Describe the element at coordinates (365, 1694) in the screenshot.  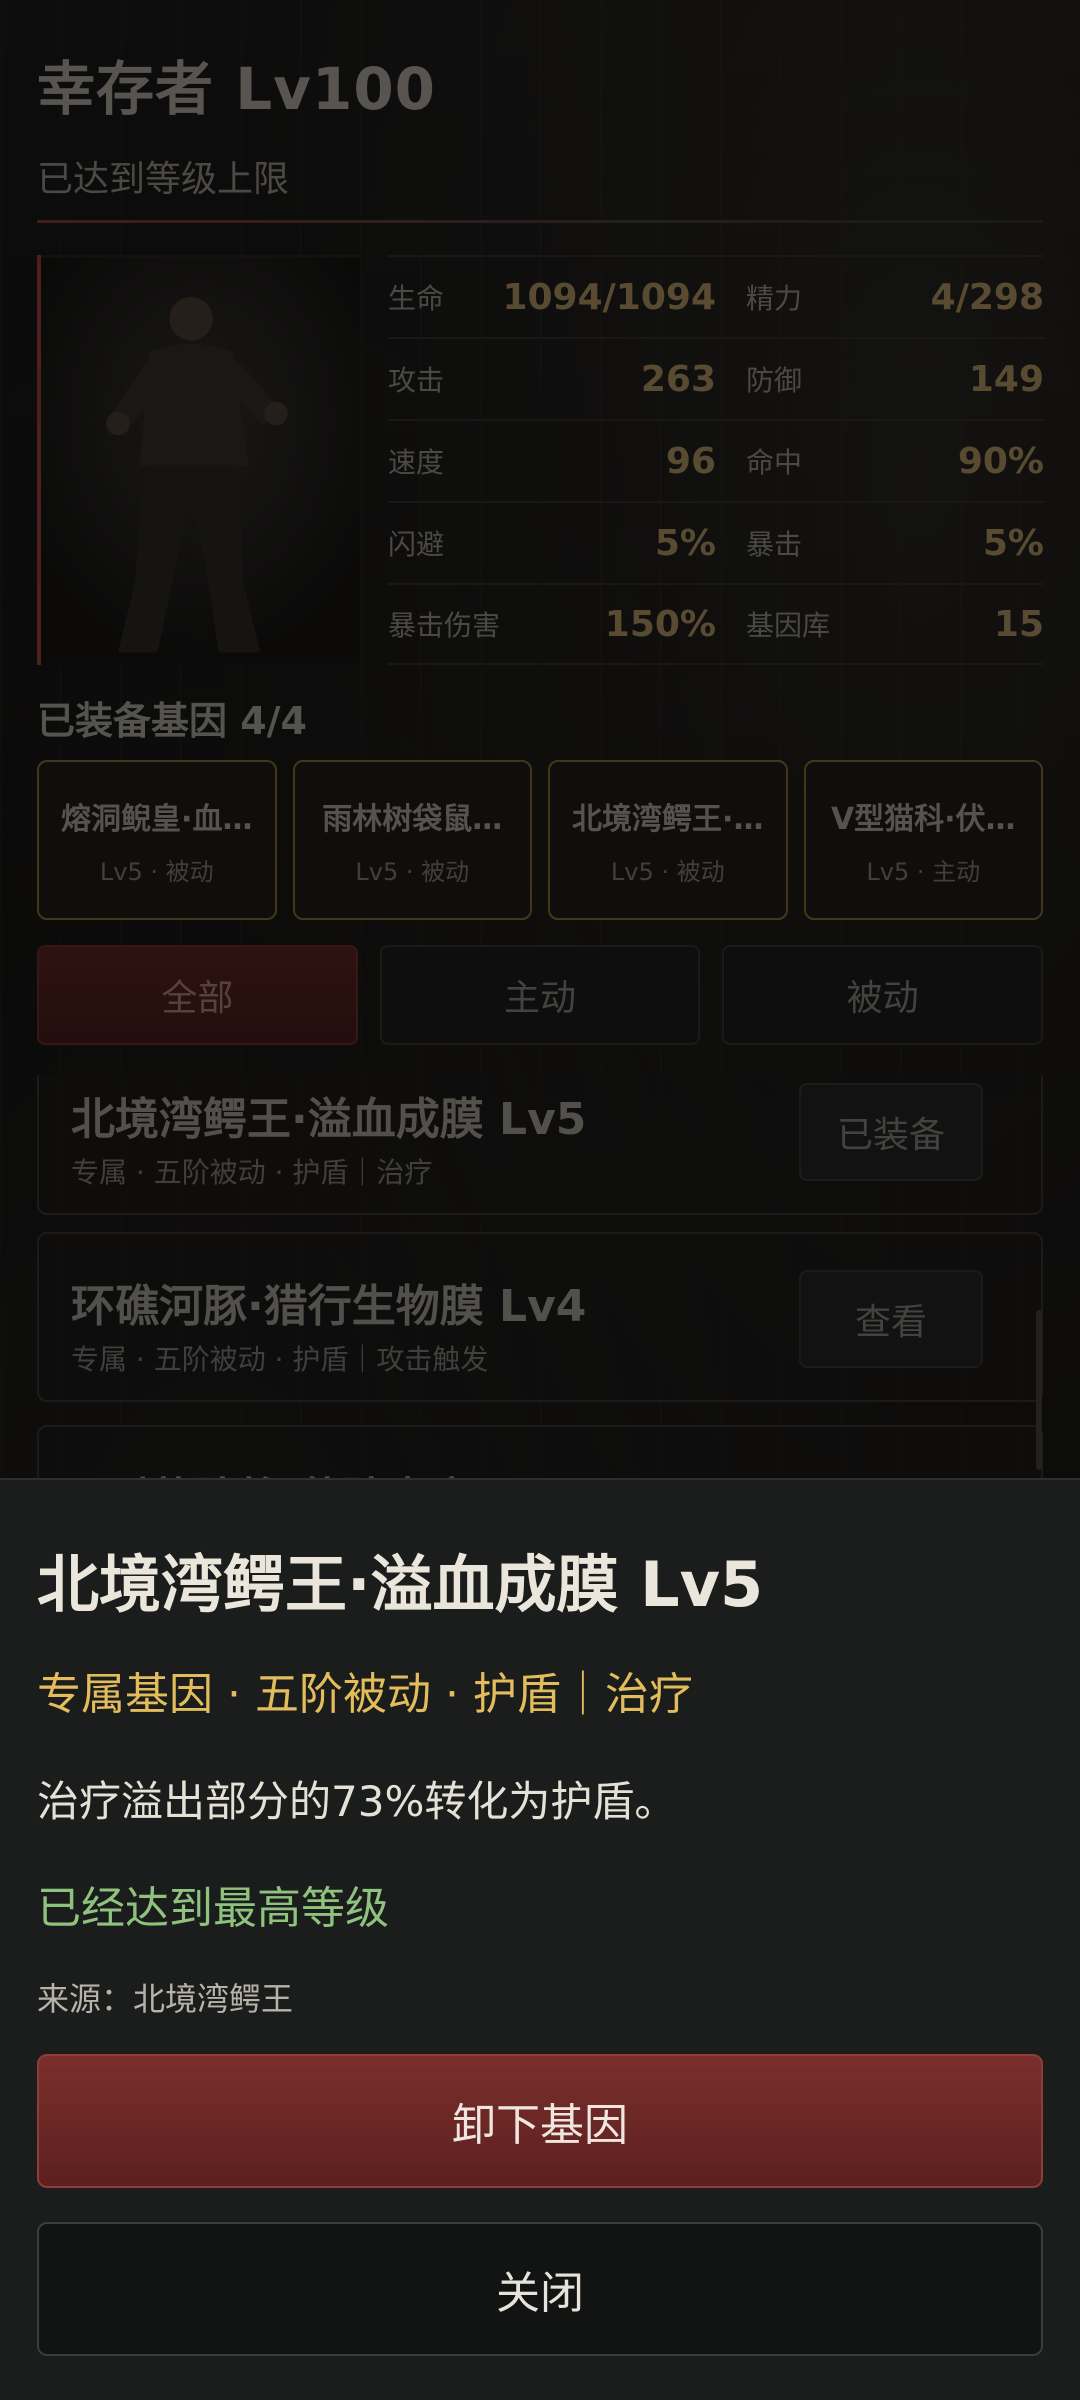
I see `gene-detail-tags: 专属基因 · 五阶被动 · 护盾｜治疗` at that location.